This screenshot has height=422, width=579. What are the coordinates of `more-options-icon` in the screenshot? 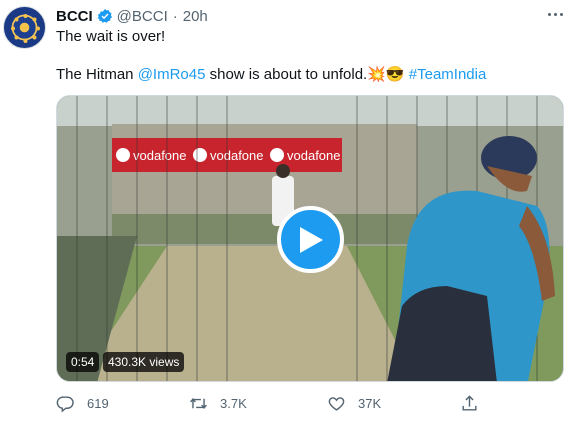 It's located at (555, 14).